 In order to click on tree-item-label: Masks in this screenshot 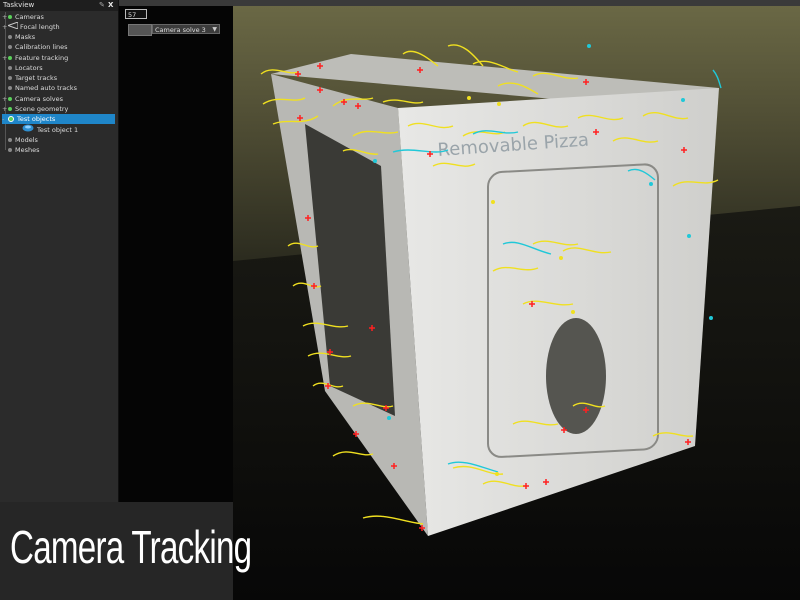, I will do `click(25, 37)`.